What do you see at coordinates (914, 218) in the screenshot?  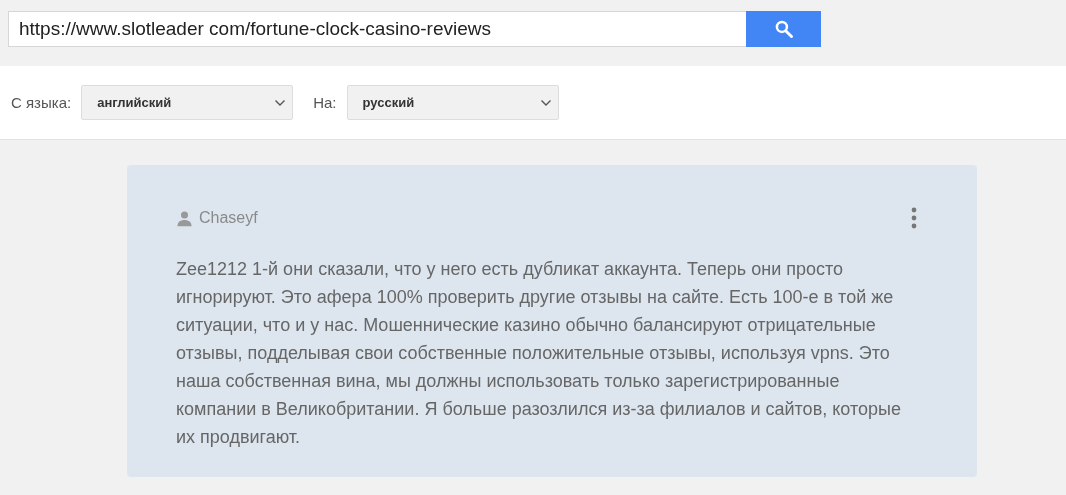 I see `more-icon` at bounding box center [914, 218].